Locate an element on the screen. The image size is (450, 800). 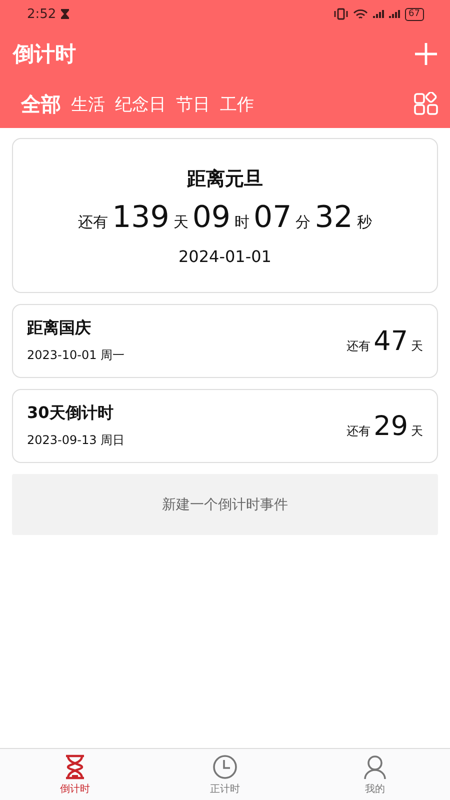
clock-icon is located at coordinates (225, 767).